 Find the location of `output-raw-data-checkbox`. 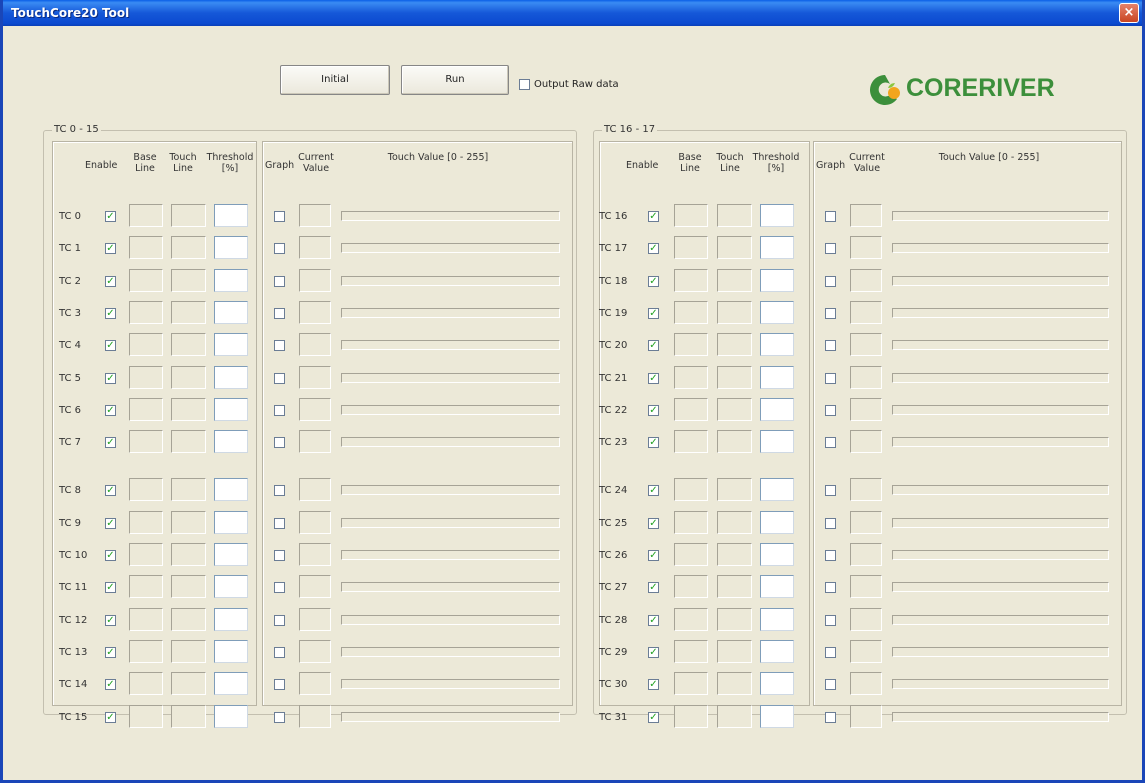

output-raw-data-checkbox is located at coordinates (524, 84).